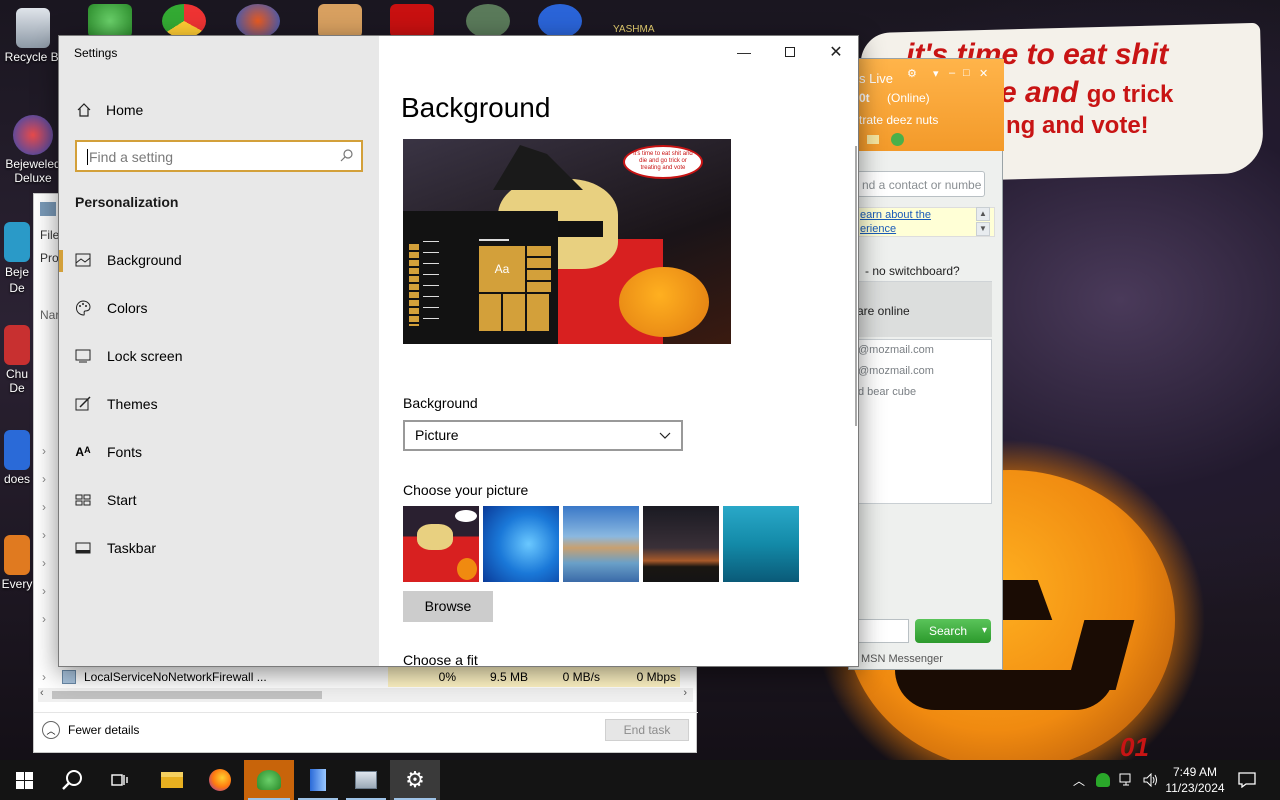 The width and height of the screenshot is (1280, 800). I want to click on sonic-icon, so click(560, 21).